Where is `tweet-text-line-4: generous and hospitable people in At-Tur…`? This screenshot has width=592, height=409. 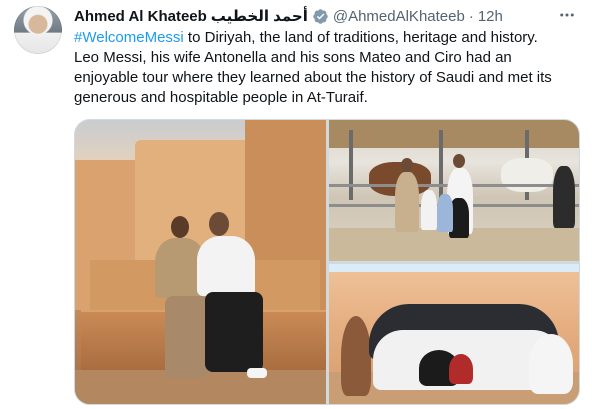
tweet-text-line-4: generous and hospitable people in At-Tur… is located at coordinates (221, 97).